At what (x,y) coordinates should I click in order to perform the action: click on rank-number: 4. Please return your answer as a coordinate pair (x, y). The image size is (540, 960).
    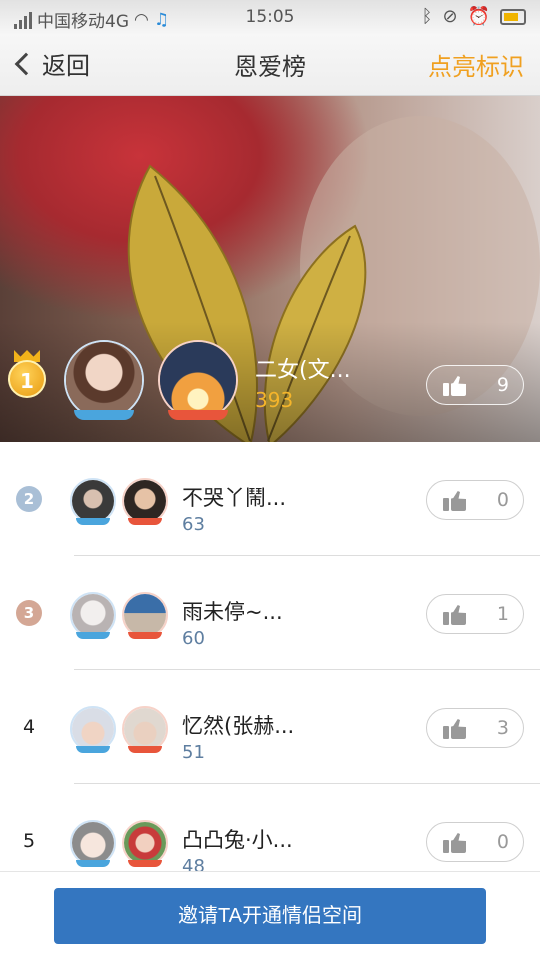
    Looking at the image, I should click on (29, 727).